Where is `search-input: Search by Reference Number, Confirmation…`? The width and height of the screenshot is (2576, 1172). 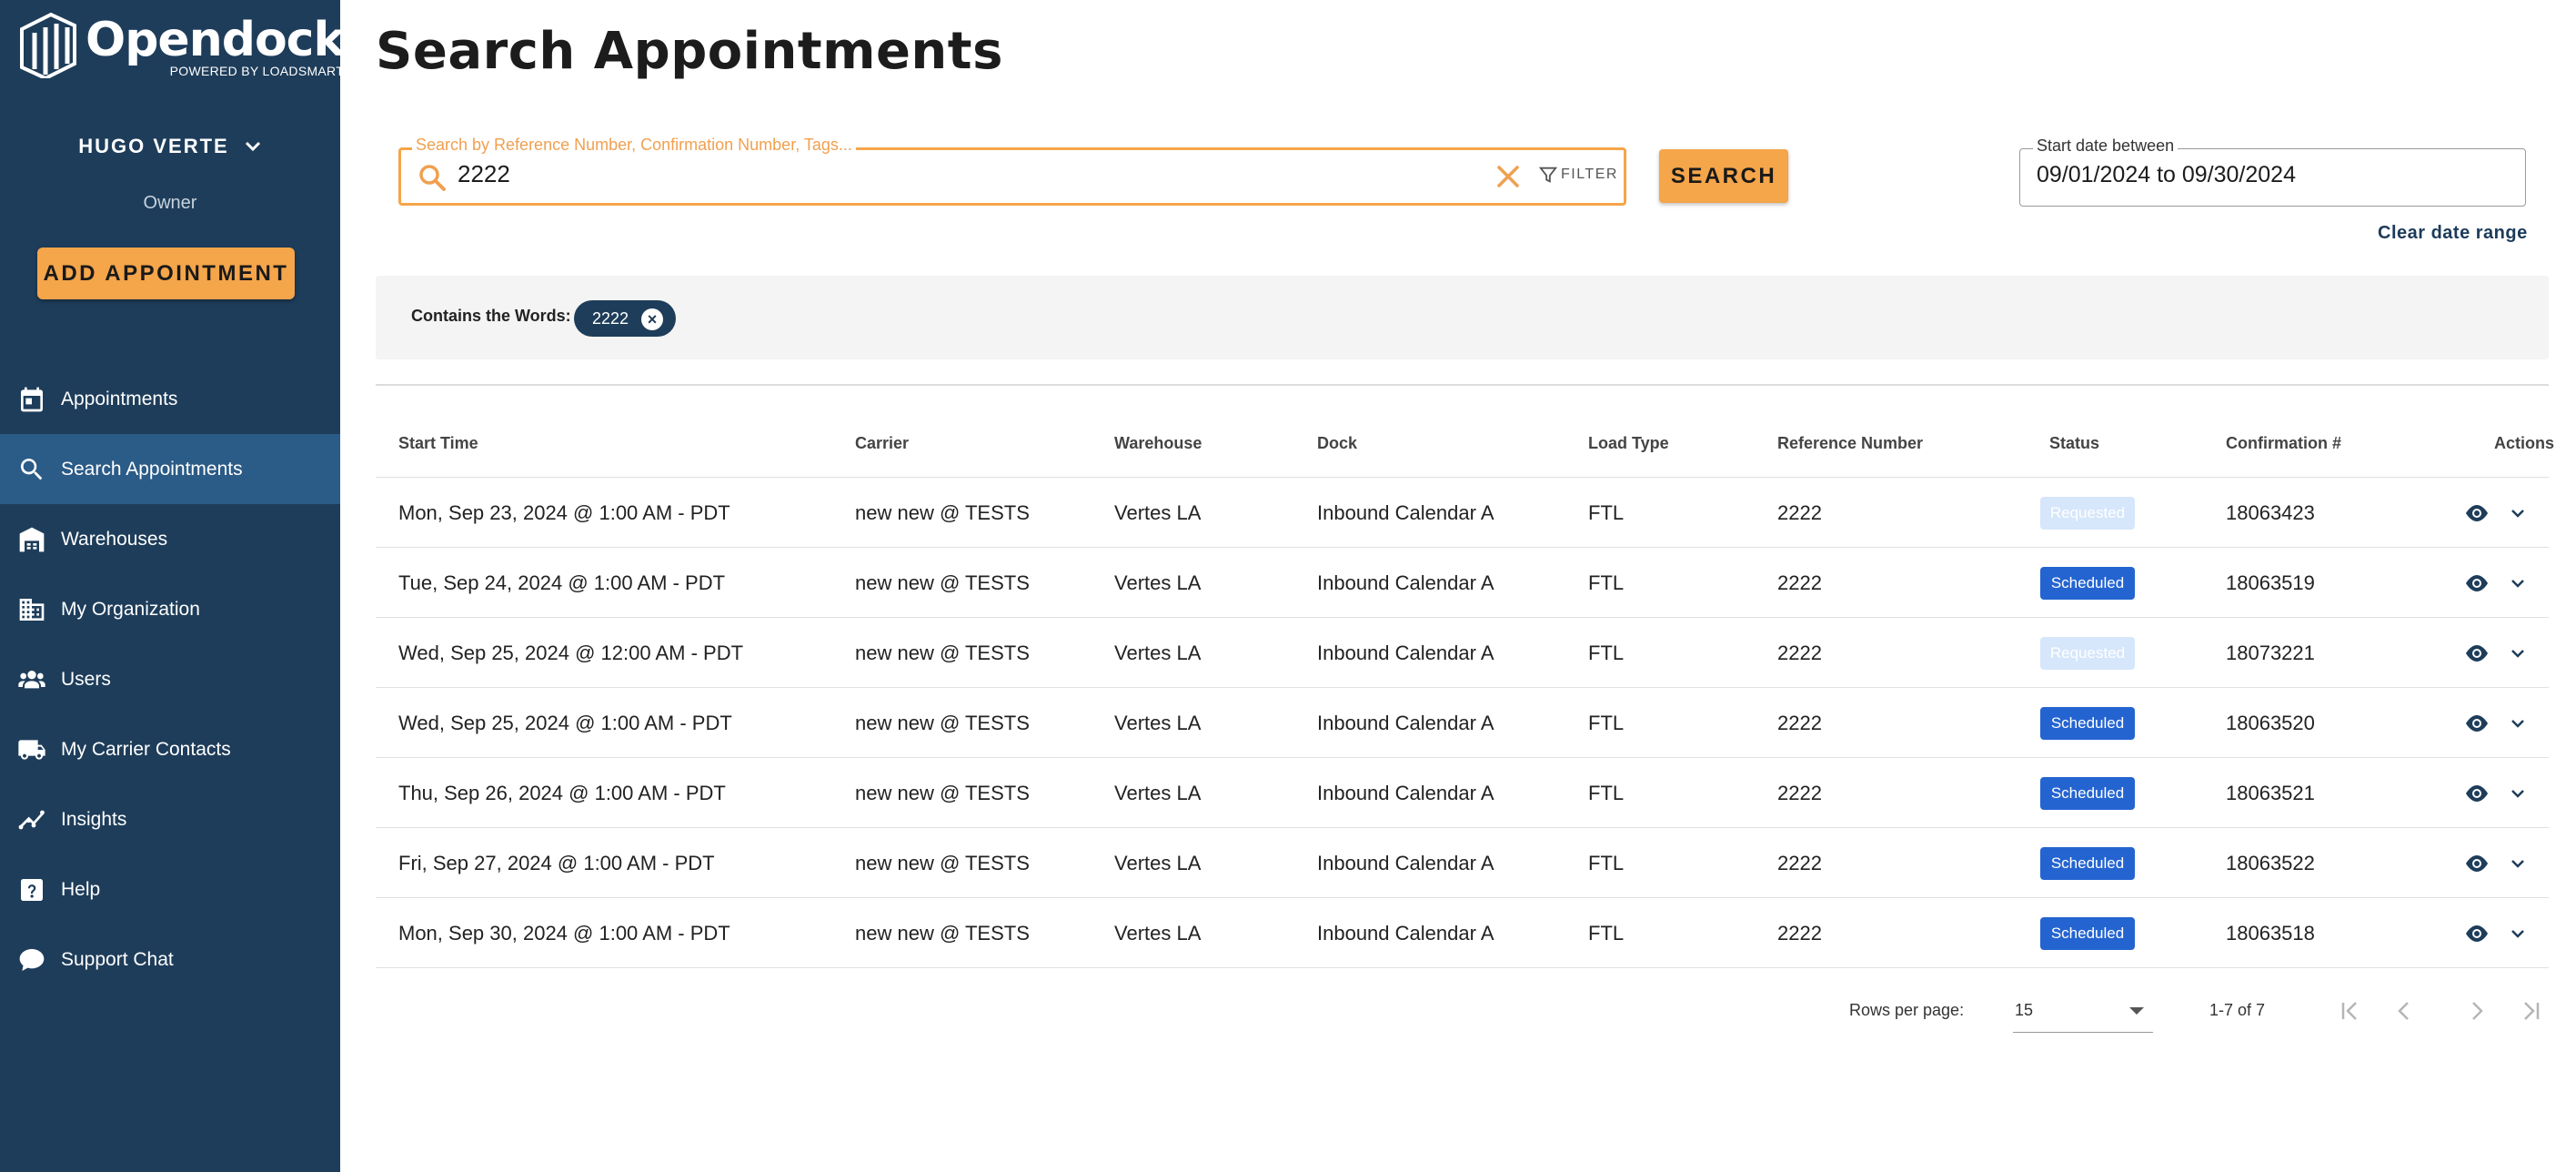 search-input: Search by Reference Number, Confirmation… is located at coordinates (1012, 171).